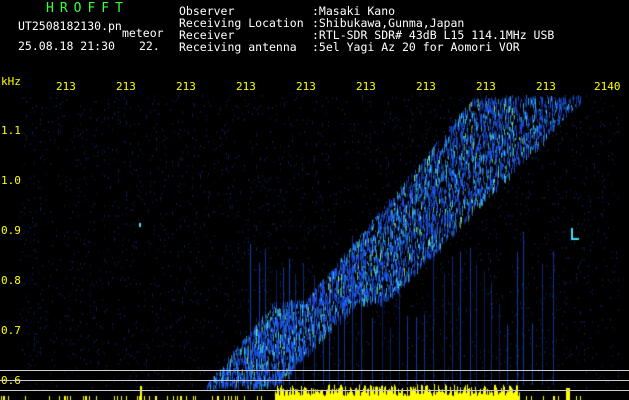 This screenshot has width=629, height=400. I want to click on y-tick-label: 1.1, so click(11, 130).